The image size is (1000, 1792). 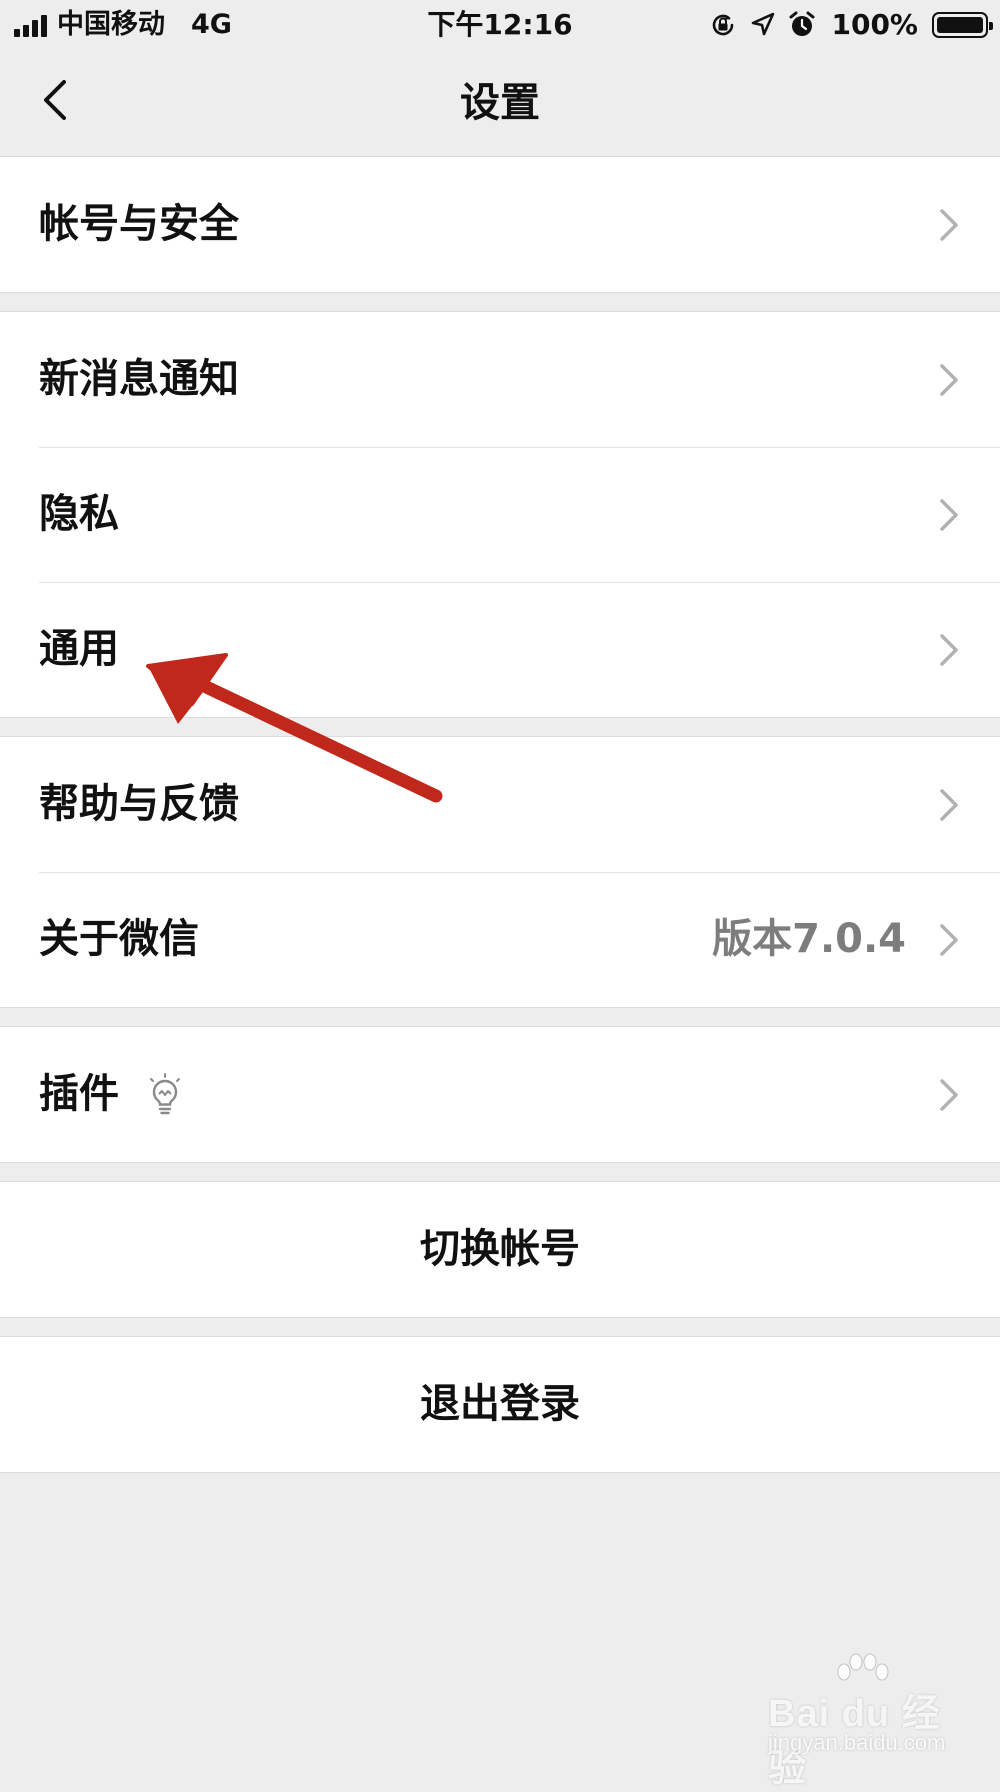 I want to click on logout-button: 退出登录, so click(x=500, y=1404).